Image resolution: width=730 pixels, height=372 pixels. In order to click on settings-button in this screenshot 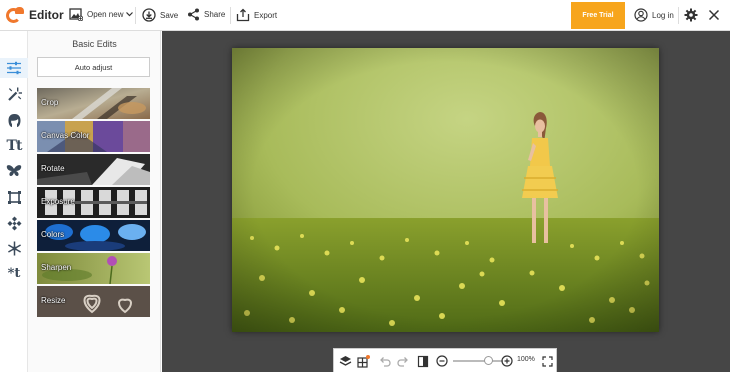, I will do `click(691, 17)`.